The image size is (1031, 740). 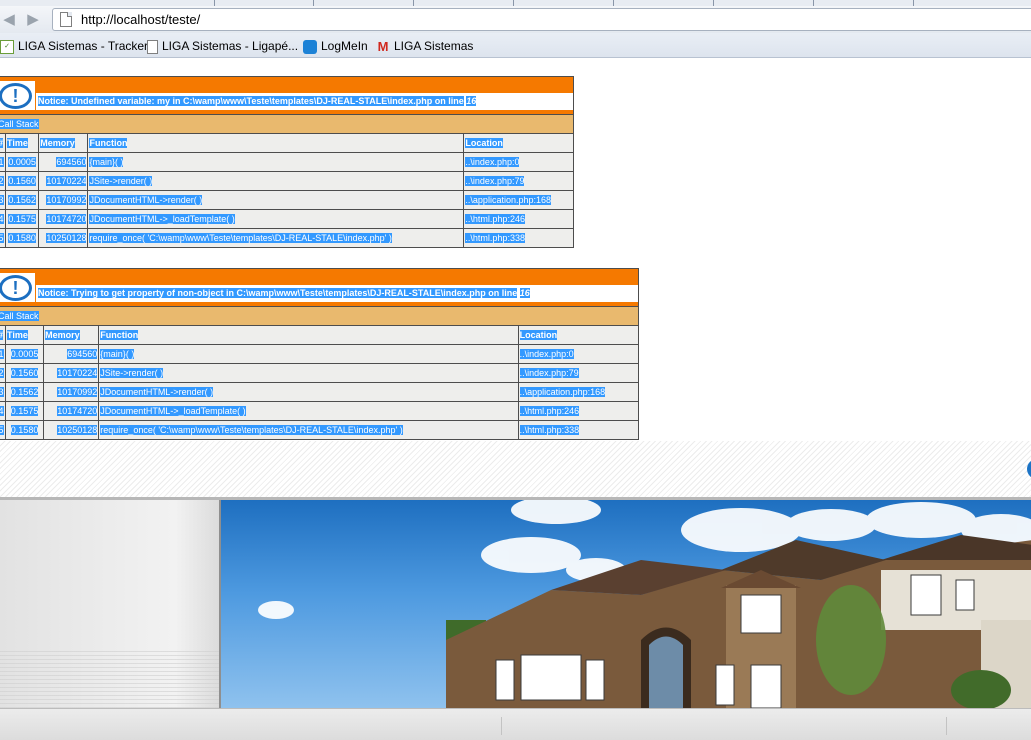 What do you see at coordinates (77, 430) in the screenshot?
I see `cell: 10250128` at bounding box center [77, 430].